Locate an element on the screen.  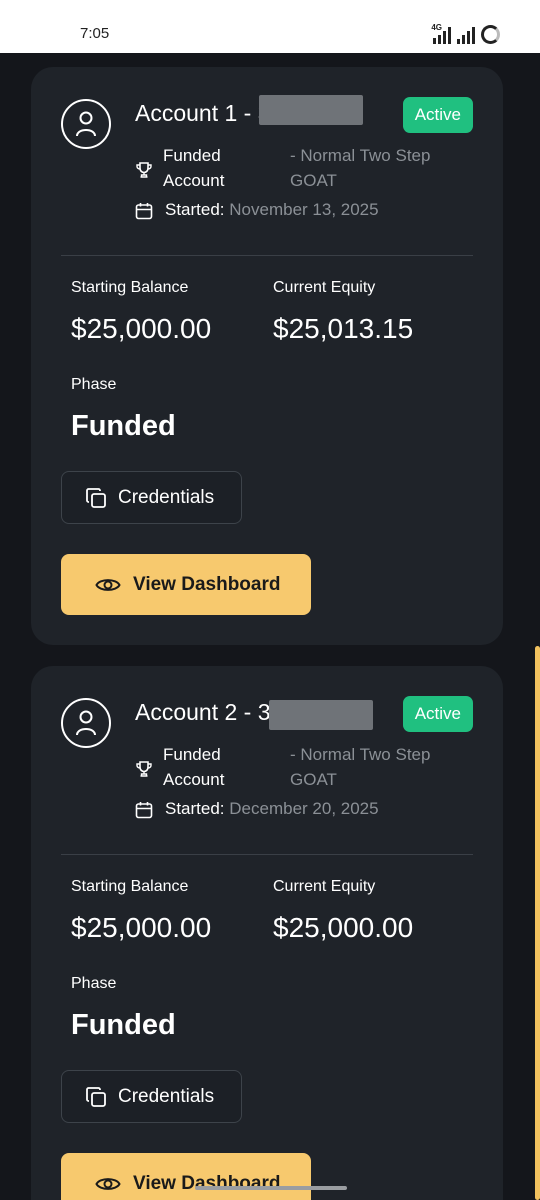
started-info: Started: December 20, 2025 is located at coordinates (272, 809).